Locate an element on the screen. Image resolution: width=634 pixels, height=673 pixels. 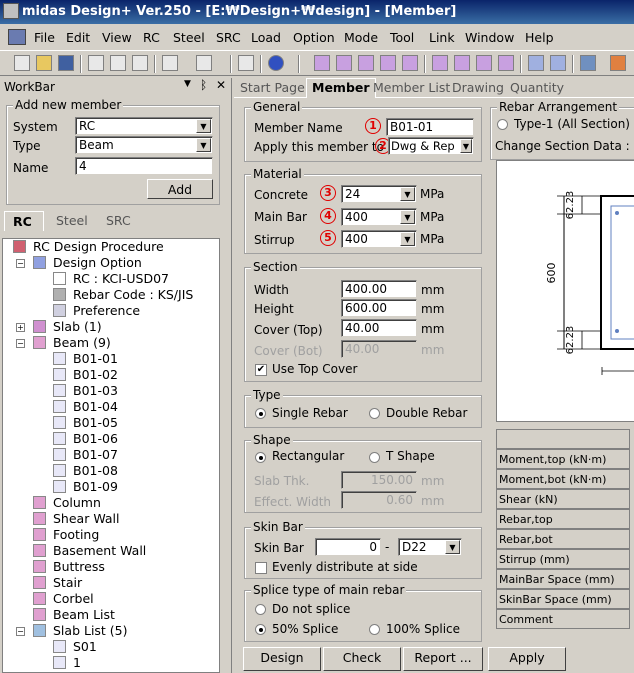
tree-item-b01-03: B01-03 is located at coordinates (85, 391).